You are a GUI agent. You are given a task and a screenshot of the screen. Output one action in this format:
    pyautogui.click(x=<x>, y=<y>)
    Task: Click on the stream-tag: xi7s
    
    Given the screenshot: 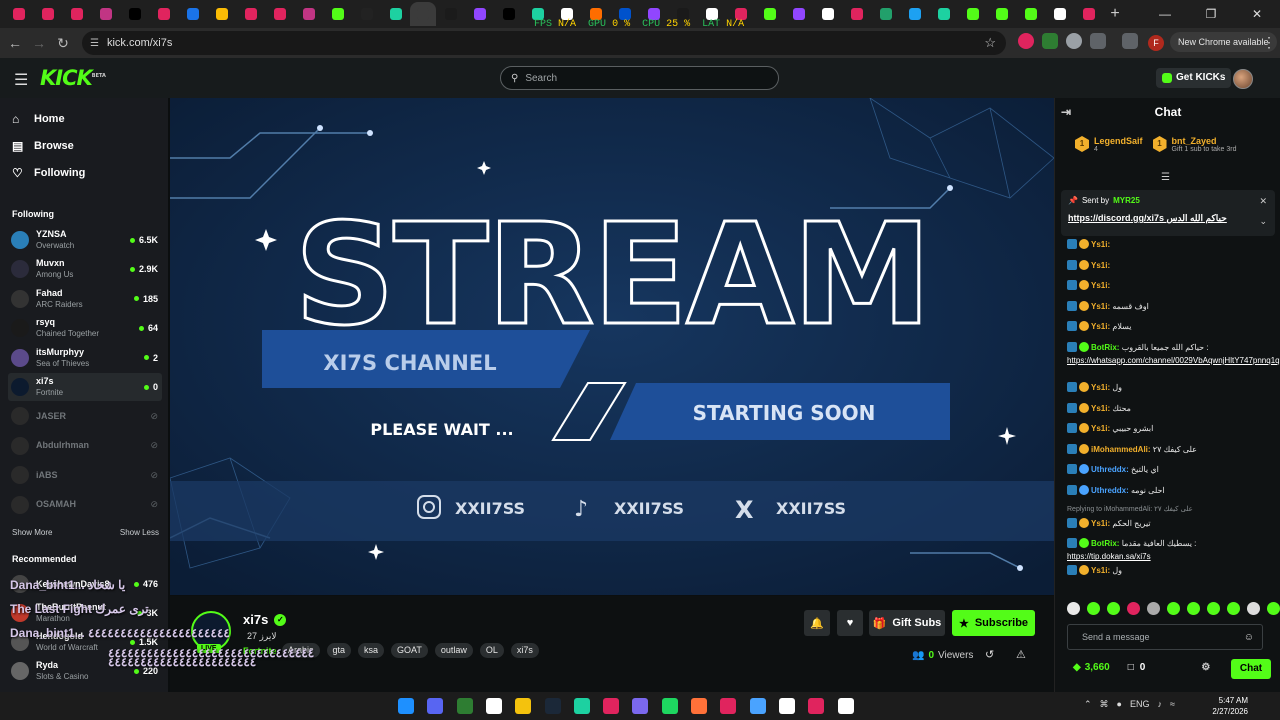 What is the action you would take?
    pyautogui.click(x=524, y=650)
    